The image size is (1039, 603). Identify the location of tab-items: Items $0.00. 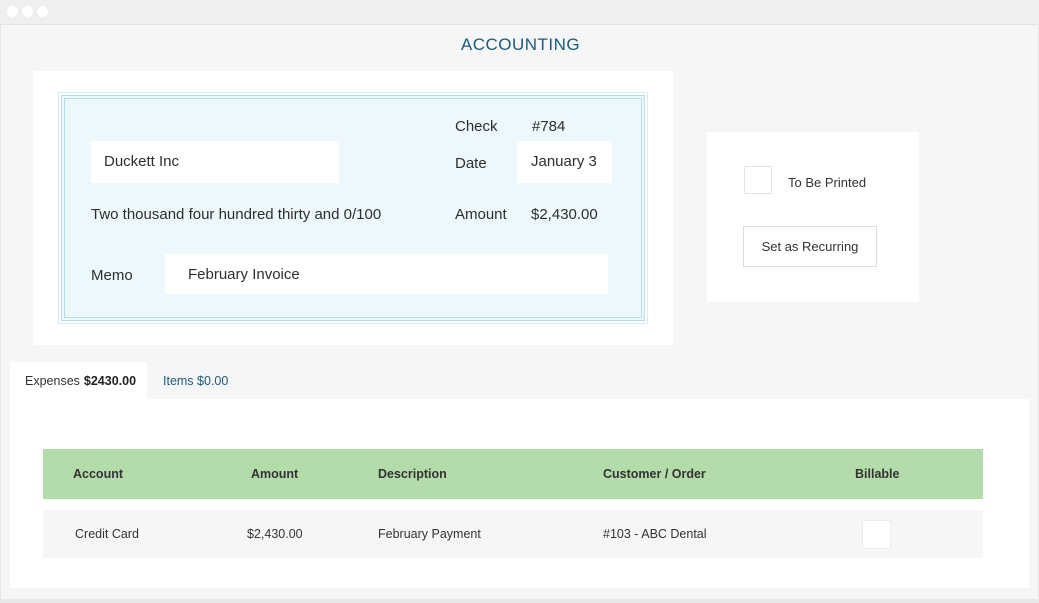
(207, 381).